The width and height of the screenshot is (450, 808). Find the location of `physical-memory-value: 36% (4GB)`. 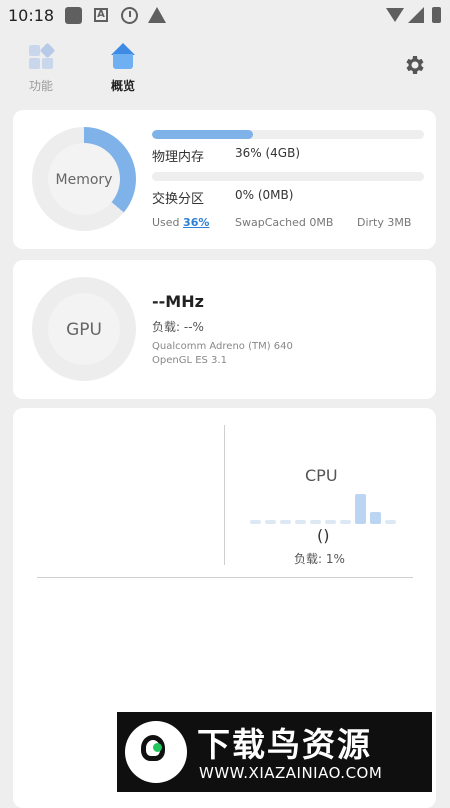

physical-memory-value: 36% (4GB) is located at coordinates (268, 153).